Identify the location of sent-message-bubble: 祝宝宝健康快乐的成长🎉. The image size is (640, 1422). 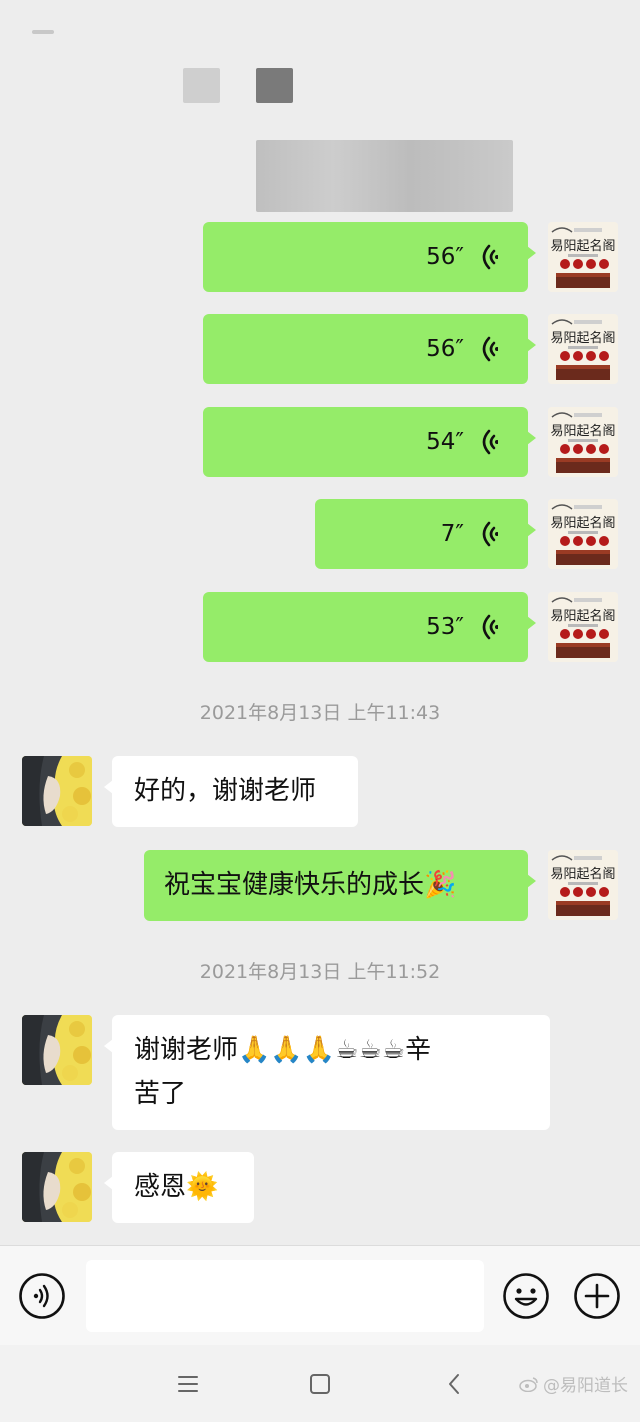
(340, 885).